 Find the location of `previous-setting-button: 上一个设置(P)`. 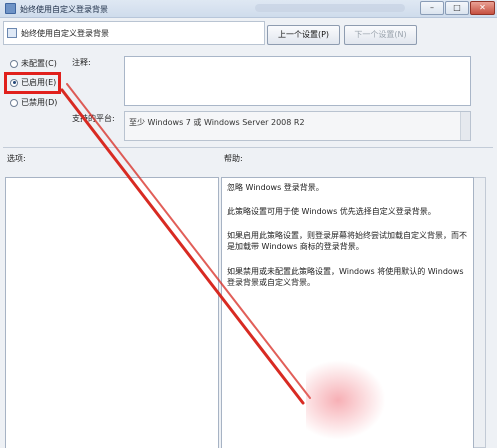

previous-setting-button: 上一个设置(P) is located at coordinates (303, 35).